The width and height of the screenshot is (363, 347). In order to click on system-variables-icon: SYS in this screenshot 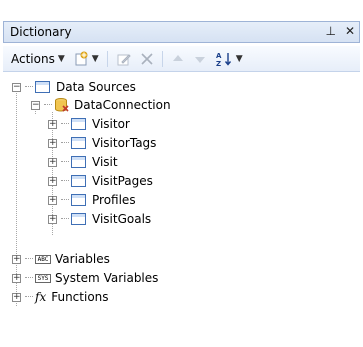, I will do `click(43, 278)`.